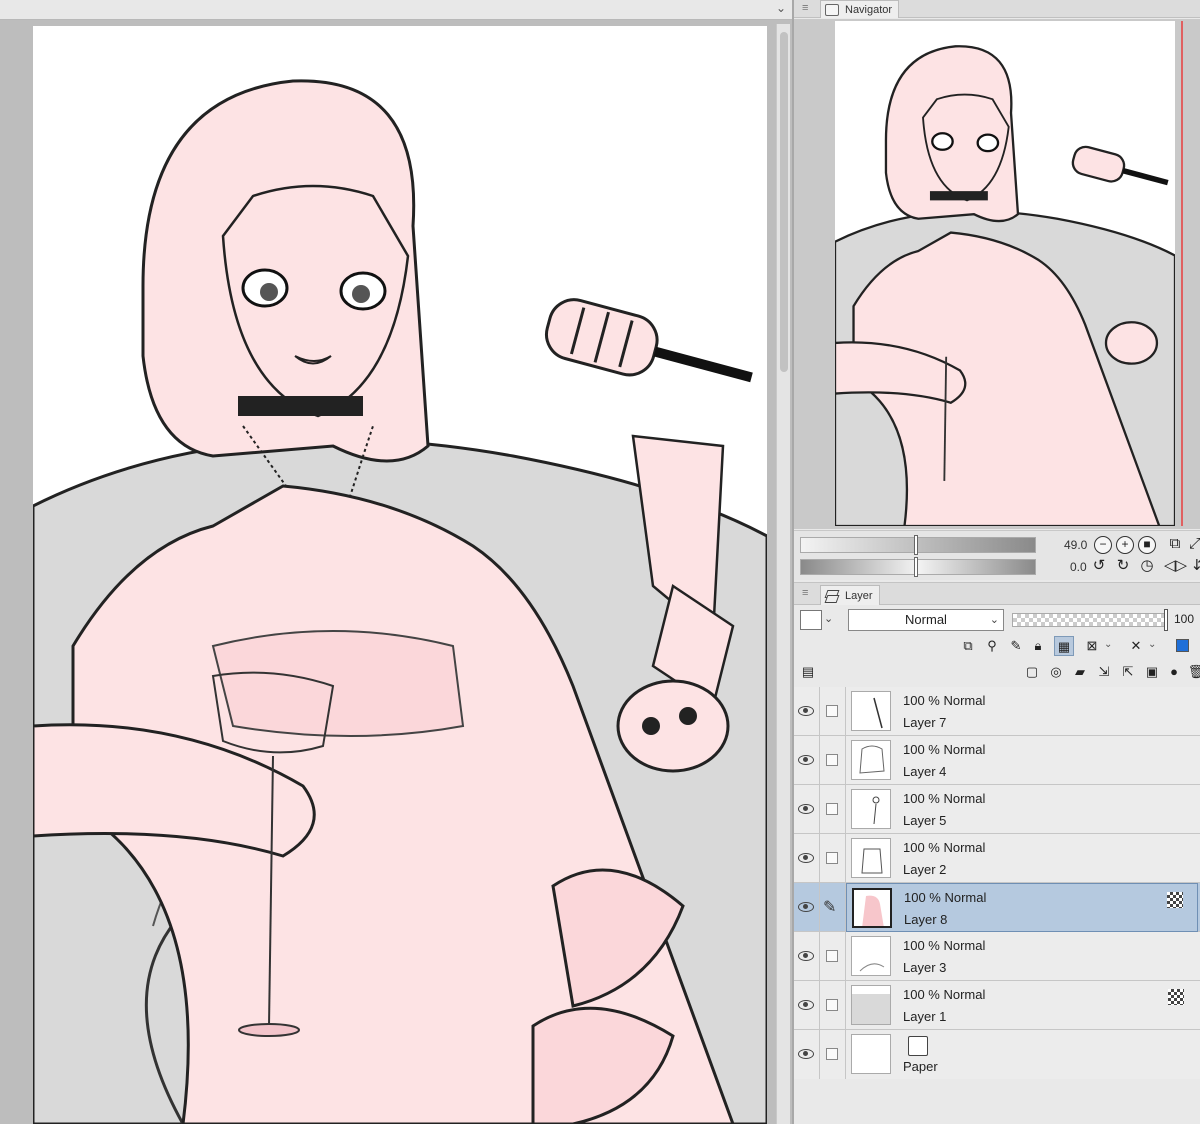 The height and width of the screenshot is (1124, 1200). What do you see at coordinates (926, 919) in the screenshot?
I see `layer-name: Layer 8` at bounding box center [926, 919].